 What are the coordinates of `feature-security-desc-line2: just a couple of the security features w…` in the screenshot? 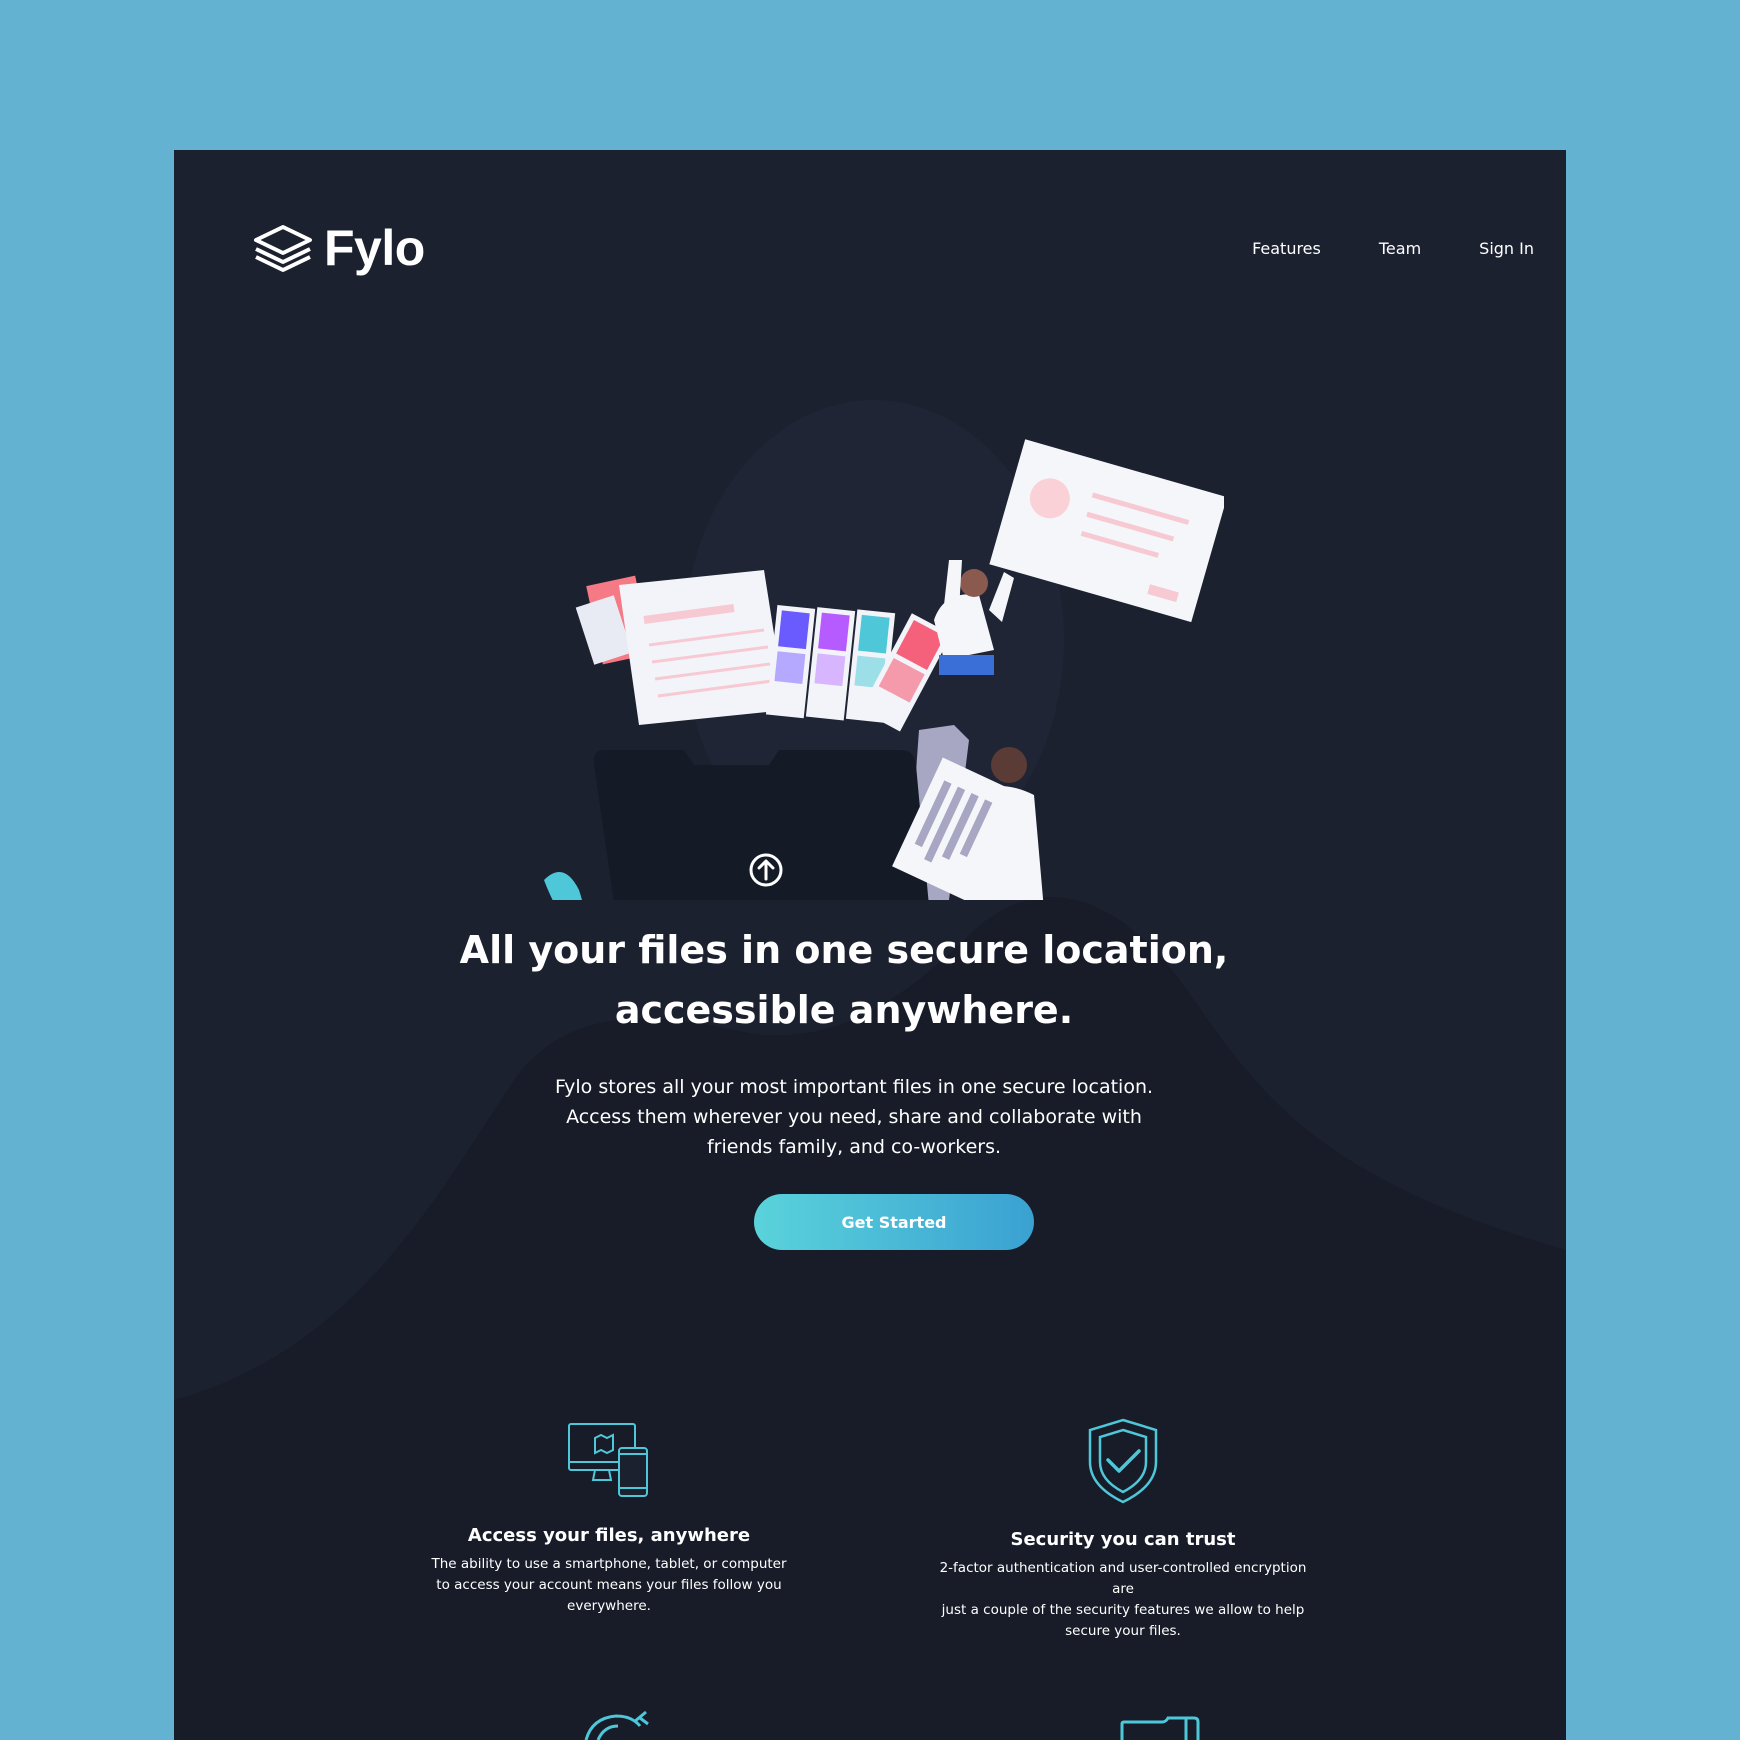 It's located at (1123, 1610).